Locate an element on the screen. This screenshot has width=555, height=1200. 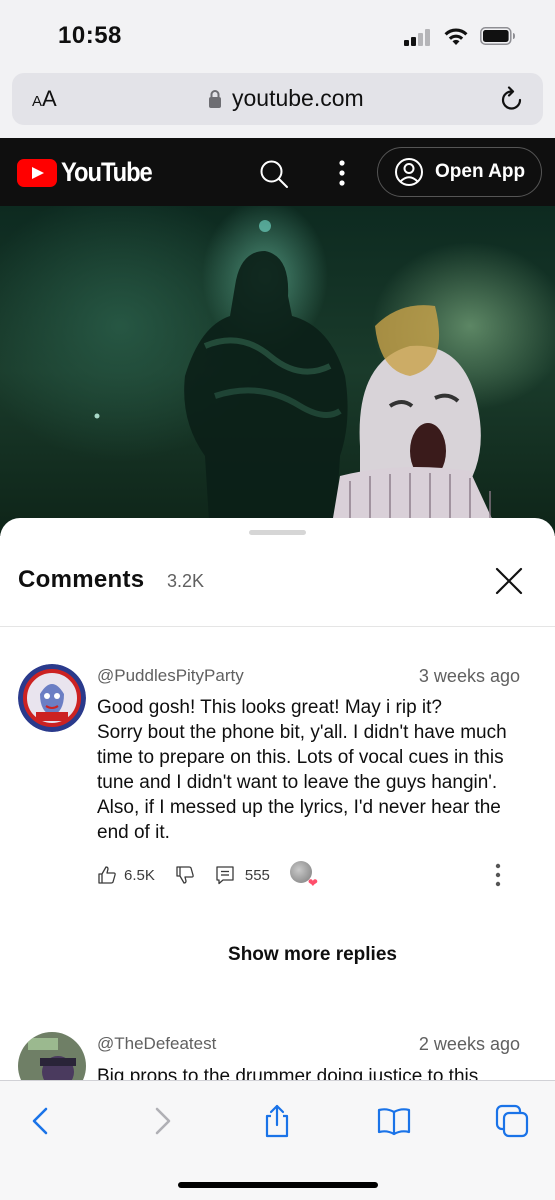
dislike-icon is located at coordinates (185, 875).